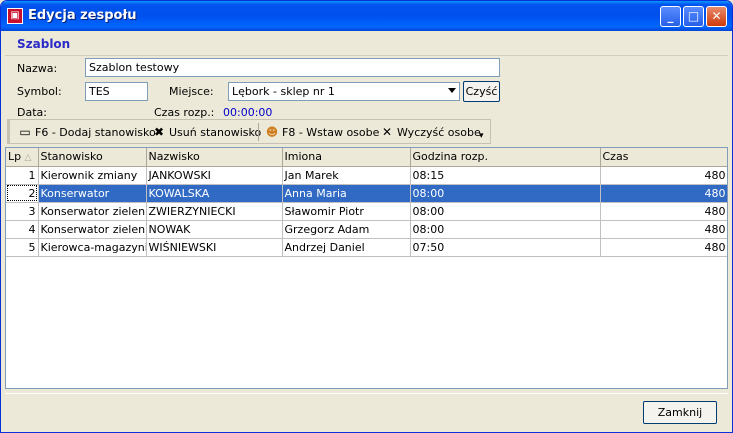 The width and height of the screenshot is (733, 433). I want to click on column-header-stanowisko: Stanowisko, so click(92, 157).